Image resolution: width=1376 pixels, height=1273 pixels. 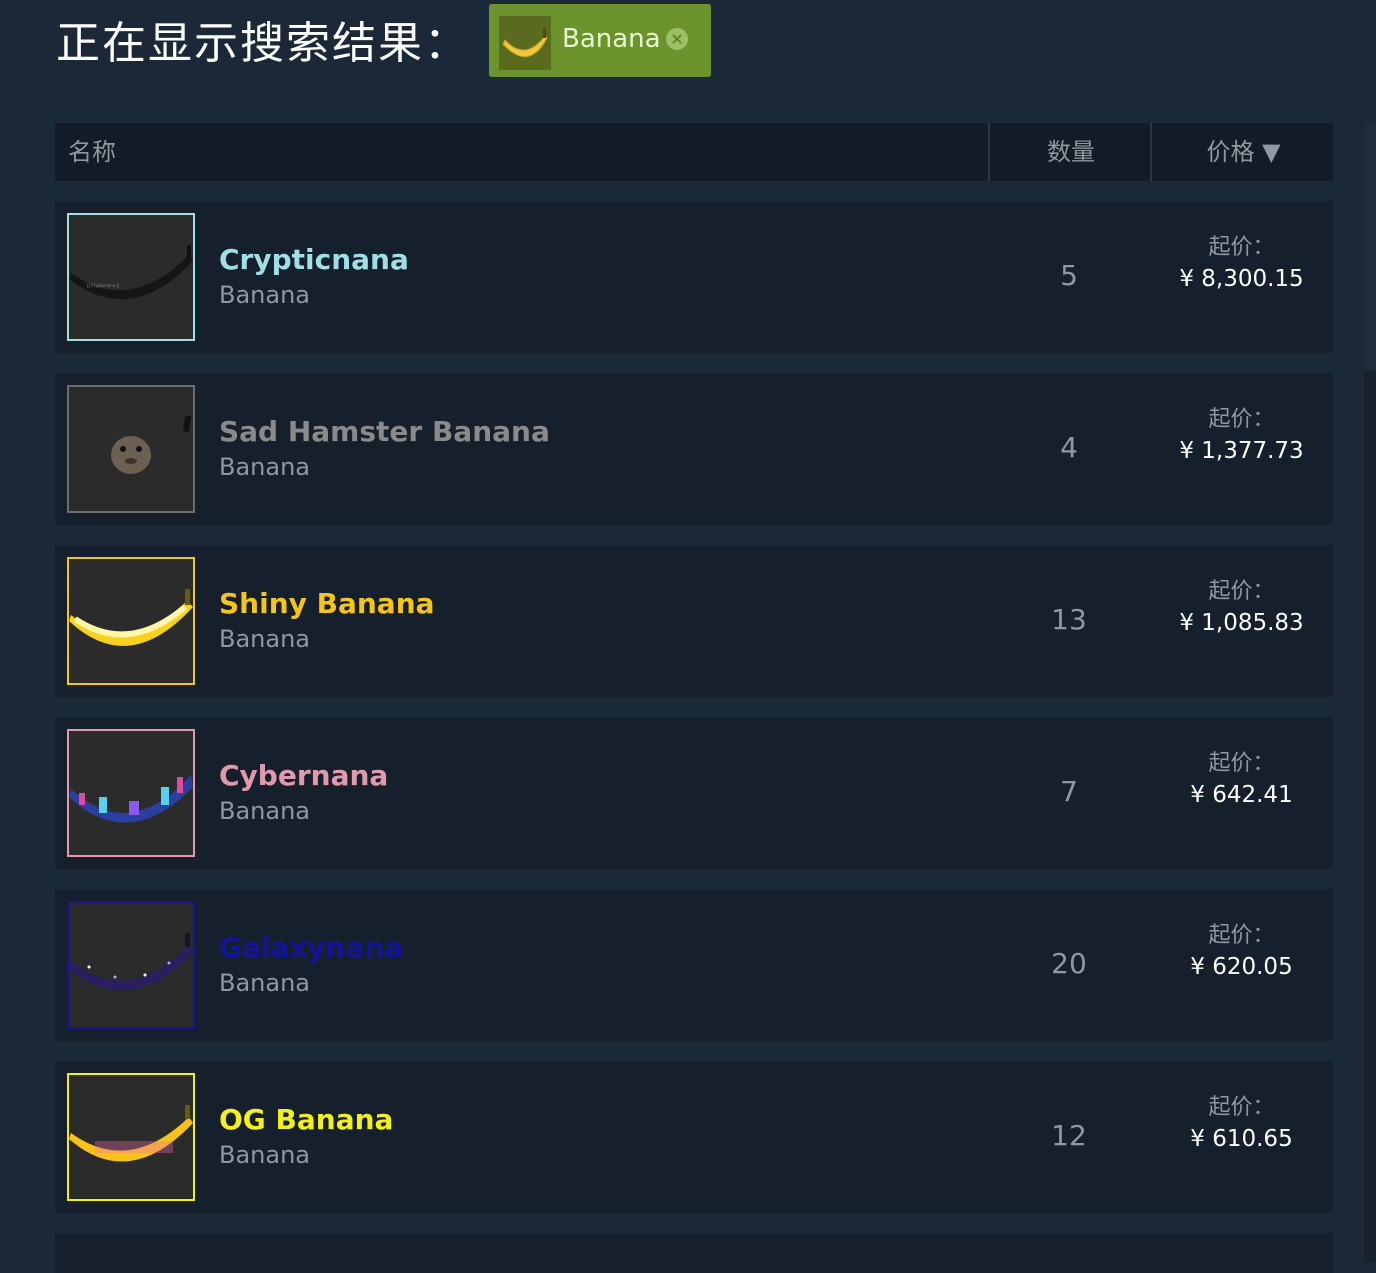 I want to click on price-box: 起价： ¥ 1,377.73, so click(x=1241, y=436).